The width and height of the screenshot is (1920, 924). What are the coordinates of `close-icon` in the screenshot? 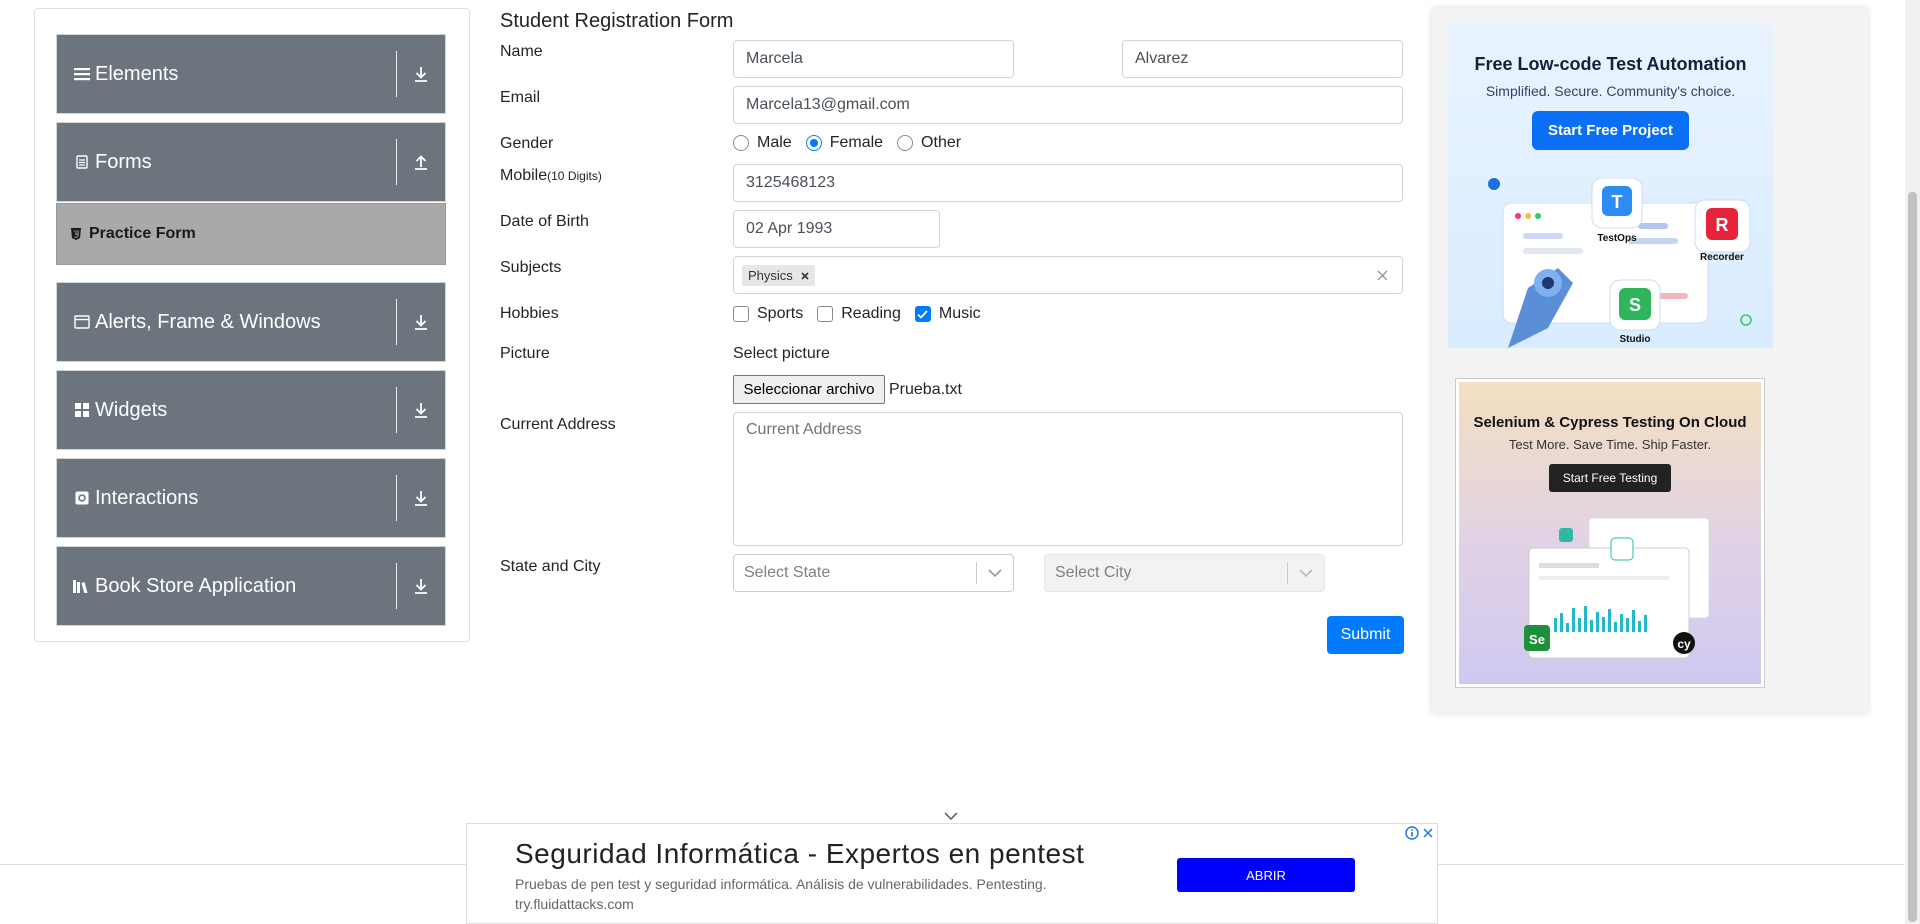 It's located at (1428, 835).